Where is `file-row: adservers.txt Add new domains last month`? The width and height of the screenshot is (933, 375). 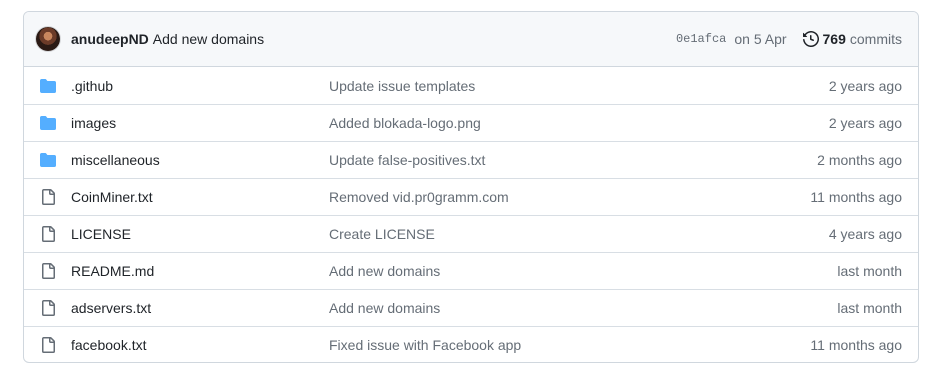
file-row: adservers.txt Add new domains last month is located at coordinates (471, 307).